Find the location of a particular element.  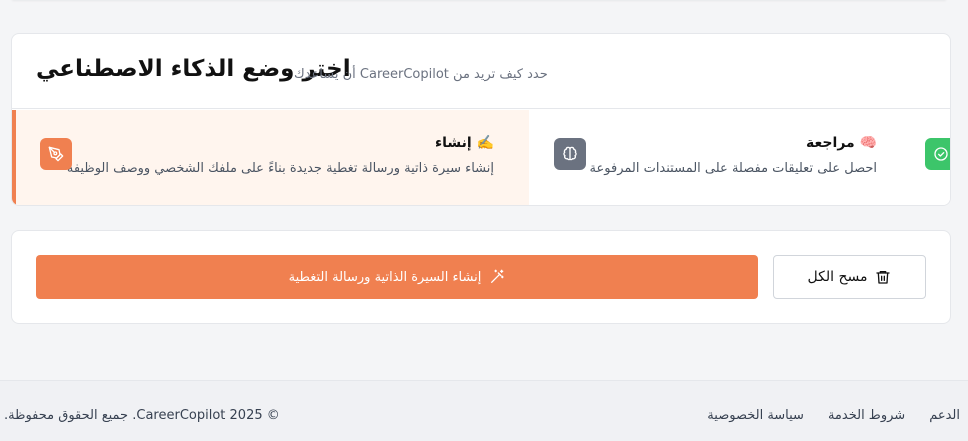

footer-link-privacy: سياسة الخصوصية is located at coordinates (755, 415).